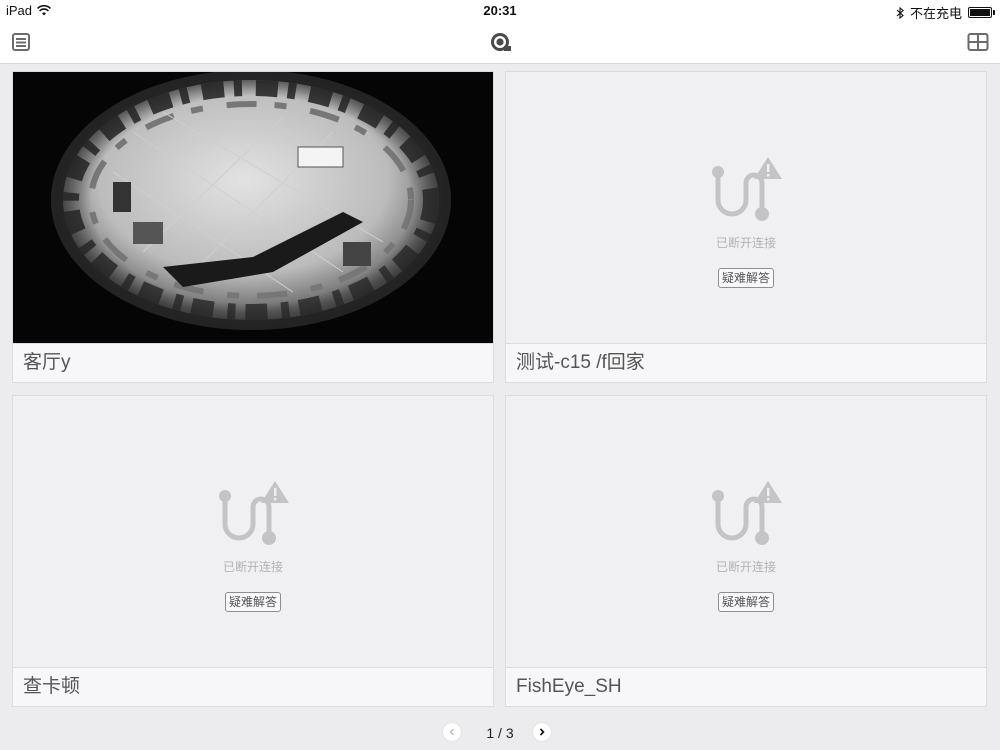 The width and height of the screenshot is (1000, 750). I want to click on app-logo-icon, so click(501, 42).